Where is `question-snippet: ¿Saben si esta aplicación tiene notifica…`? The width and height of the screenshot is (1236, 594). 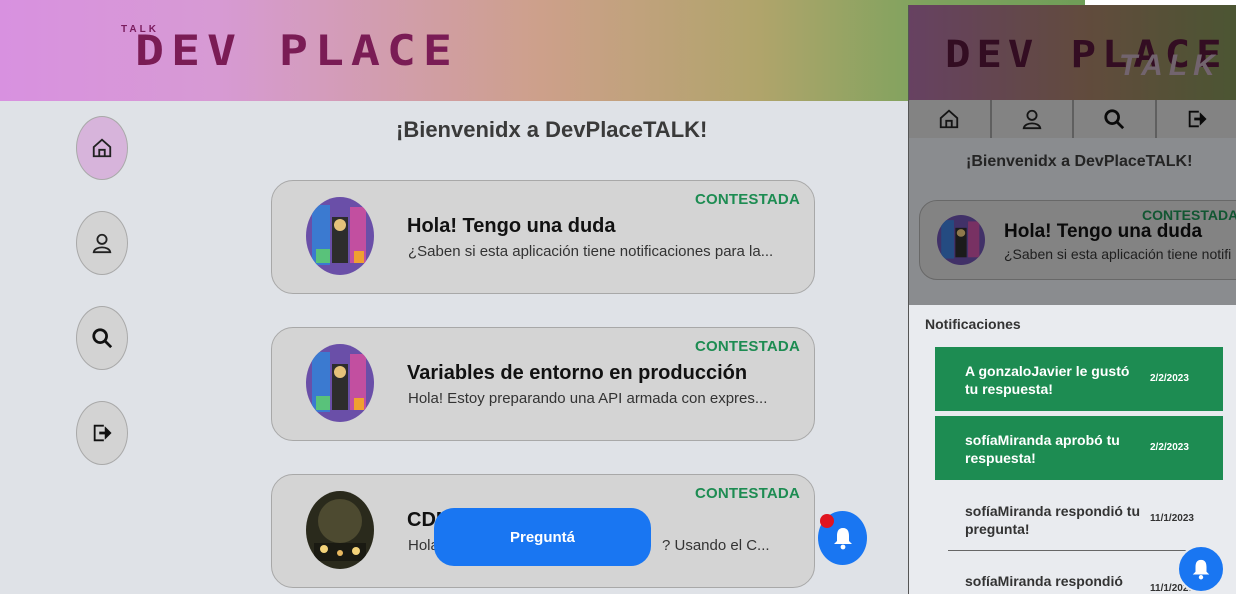 question-snippet: ¿Saben si esta aplicación tiene notifica… is located at coordinates (591, 251).